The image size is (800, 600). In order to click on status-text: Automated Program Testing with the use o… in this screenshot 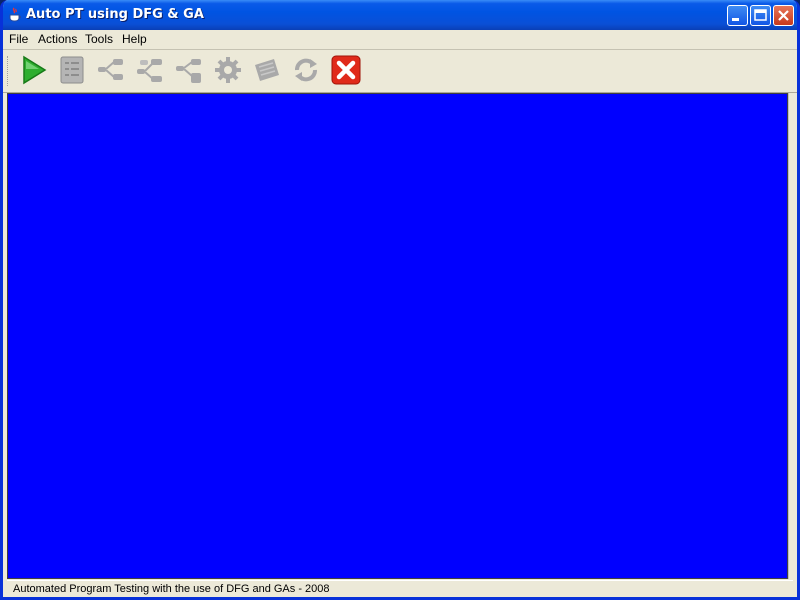, I will do `click(171, 589)`.